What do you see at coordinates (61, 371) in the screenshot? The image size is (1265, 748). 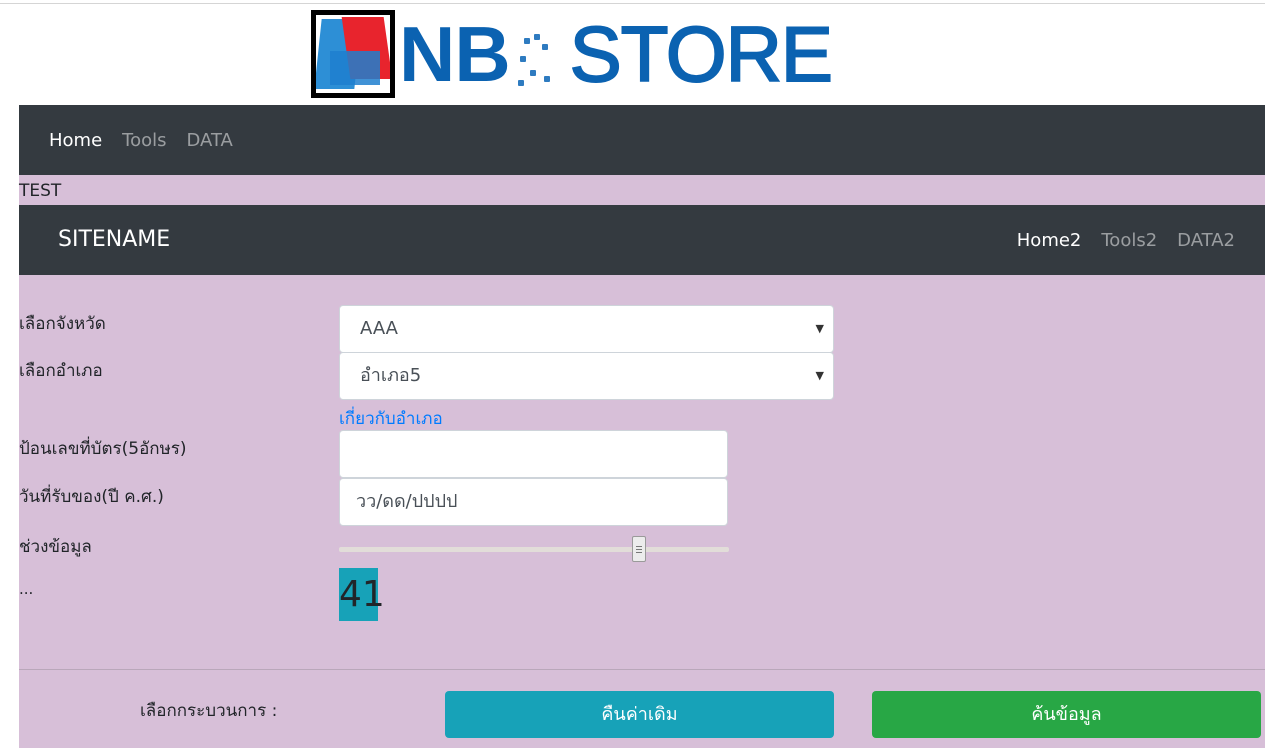 I see `district-label: เลือกอำเภอ` at bounding box center [61, 371].